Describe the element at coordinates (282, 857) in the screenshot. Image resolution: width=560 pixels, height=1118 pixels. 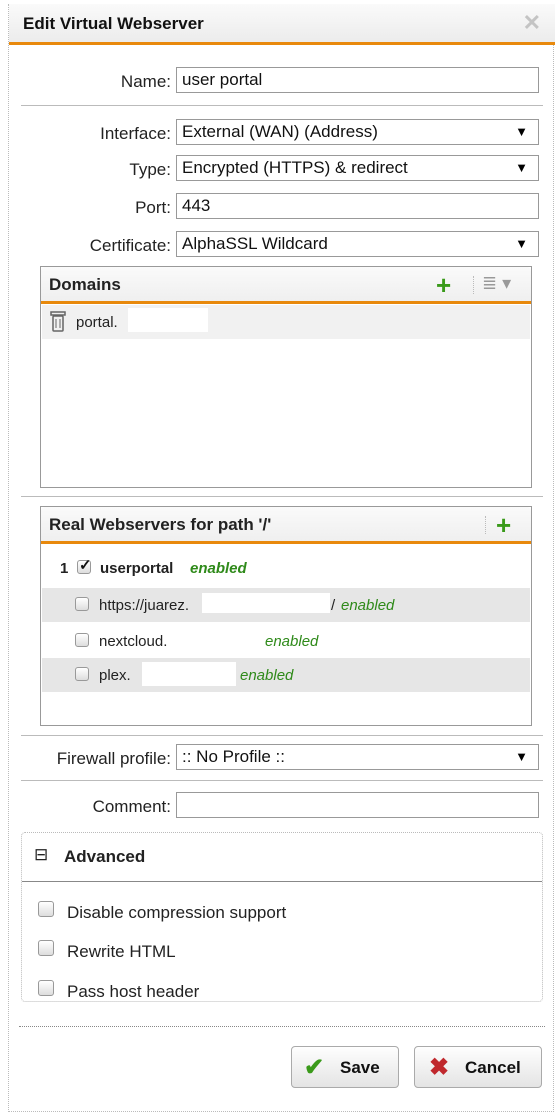
I see `advanced-header: ⊟ Advanced` at that location.